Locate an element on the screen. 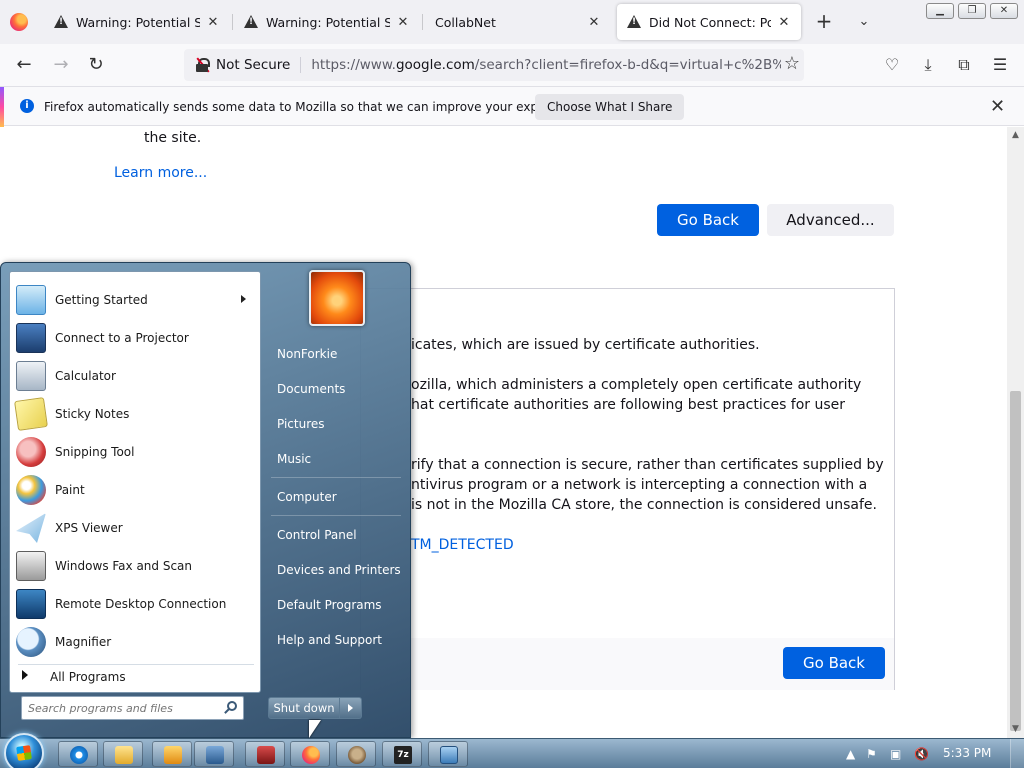 This screenshot has height=768, width=1024. taskbar-media-player is located at coordinates (172, 754).